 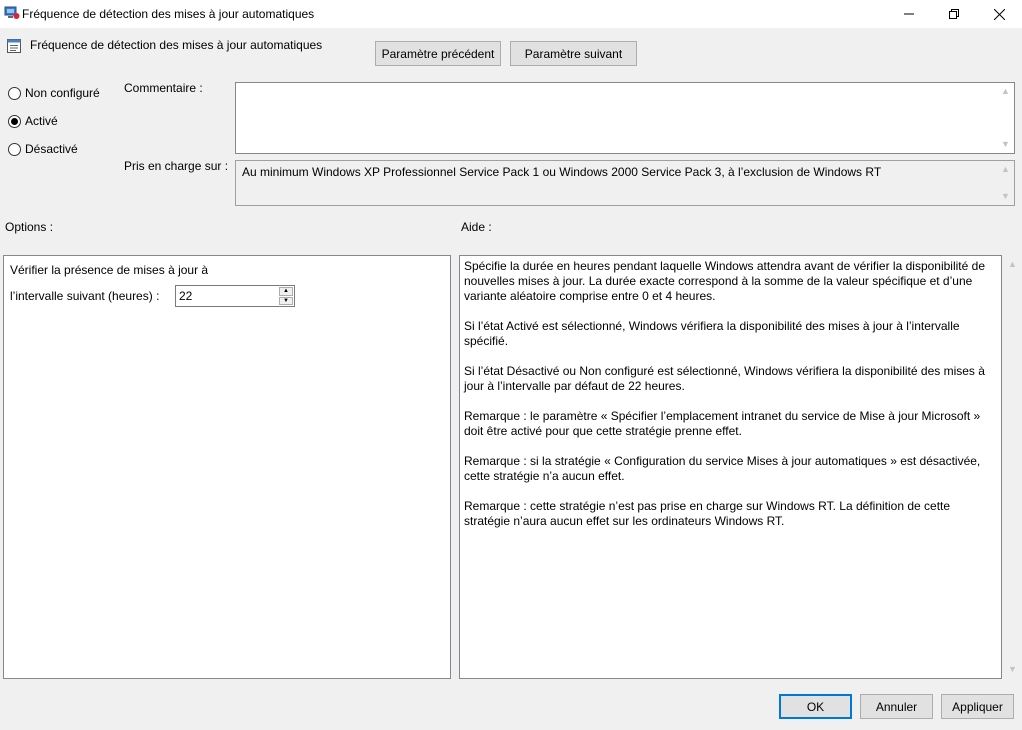 What do you see at coordinates (51, 149) in the screenshot?
I see `radio-label: Désactivé` at bounding box center [51, 149].